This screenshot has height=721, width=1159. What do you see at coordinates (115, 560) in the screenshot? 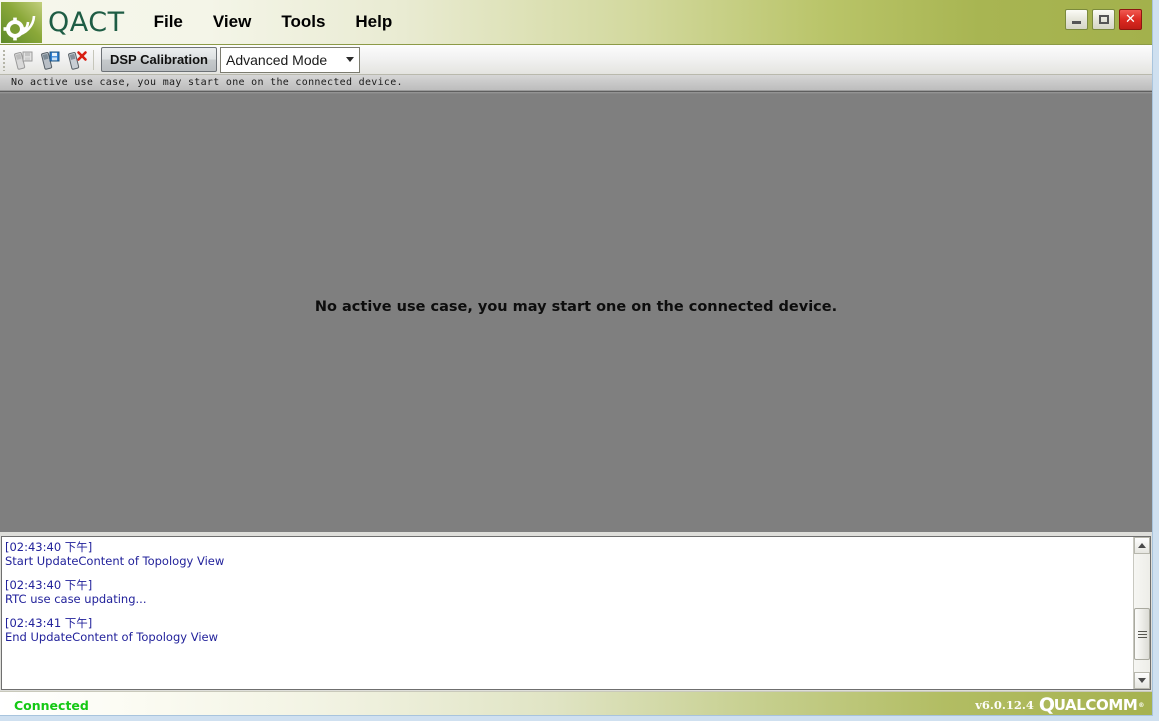
I see `log-message: Start UpdateContent of Topology View` at bounding box center [115, 560].